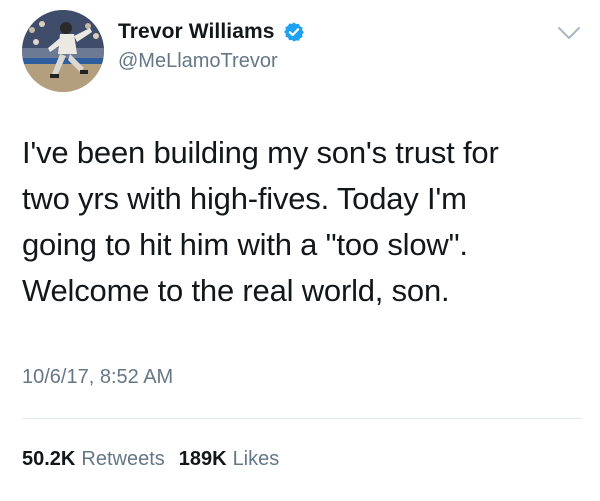 Image resolution: width=600 pixels, height=501 pixels. Describe the element at coordinates (198, 61) in the screenshot. I see `user-handle: @MeLlamoTrevor` at that location.